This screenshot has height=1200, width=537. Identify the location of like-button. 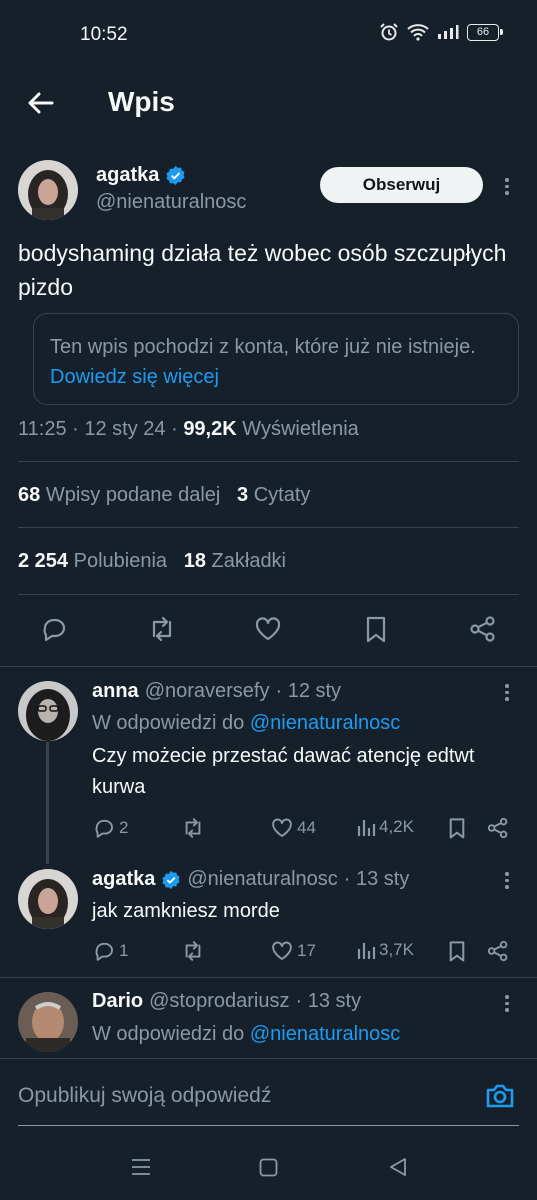
(268, 629).